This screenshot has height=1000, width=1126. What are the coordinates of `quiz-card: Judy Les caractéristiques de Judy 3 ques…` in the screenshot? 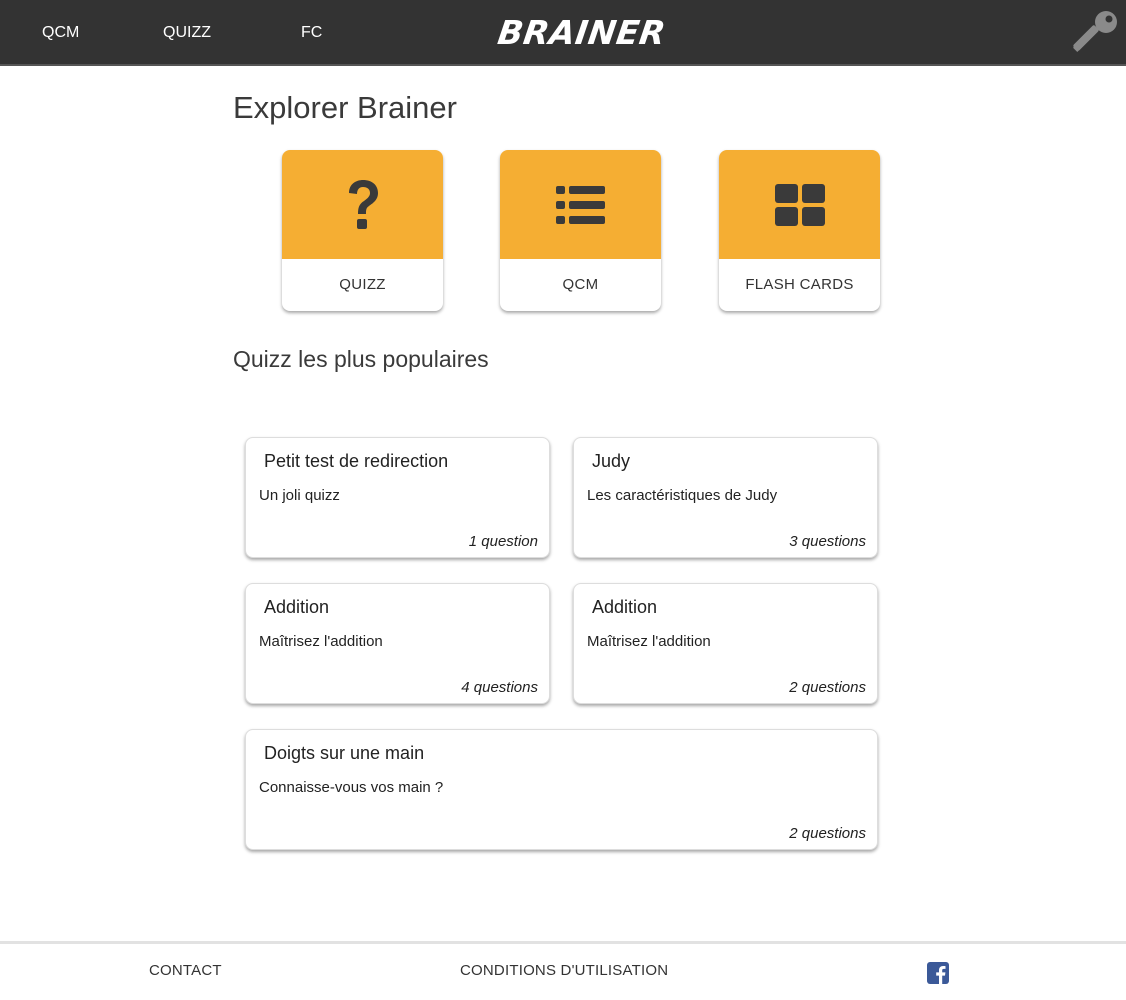 It's located at (725, 497).